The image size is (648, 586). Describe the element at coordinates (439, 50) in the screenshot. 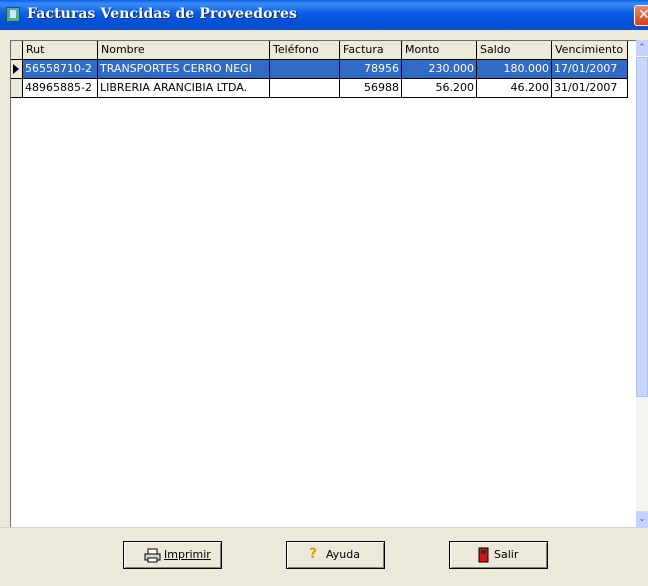

I see `column-header-monto: Monto` at that location.